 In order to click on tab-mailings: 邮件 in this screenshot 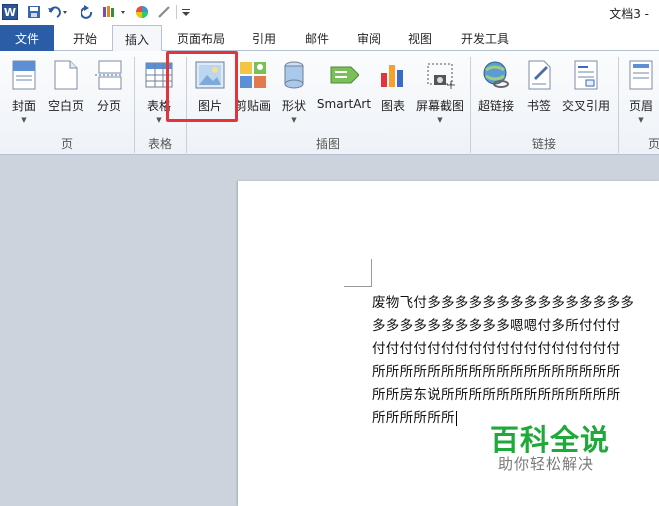, I will do `click(317, 38)`.